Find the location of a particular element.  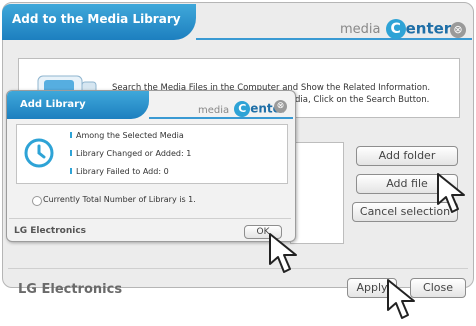

dialog-logo-c-icon: C is located at coordinates (242, 108).